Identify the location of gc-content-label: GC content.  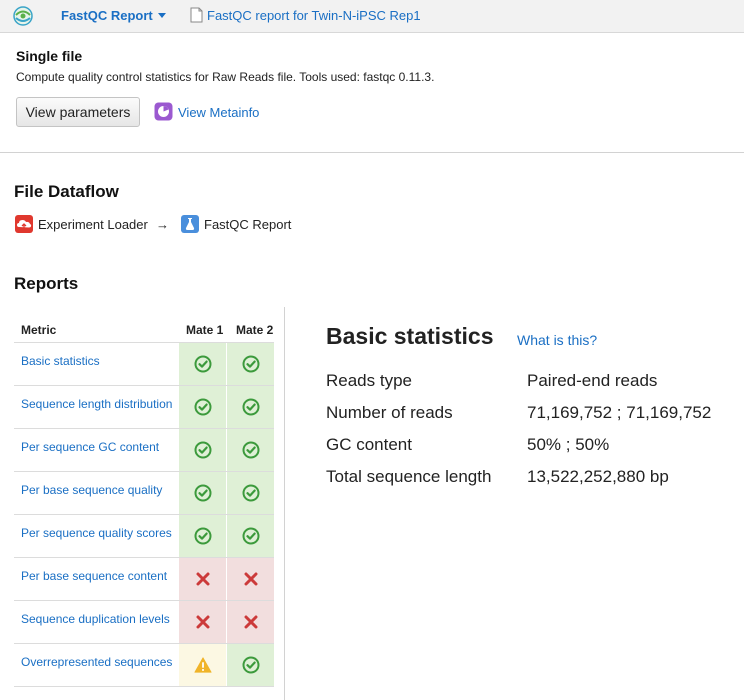
(369, 444).